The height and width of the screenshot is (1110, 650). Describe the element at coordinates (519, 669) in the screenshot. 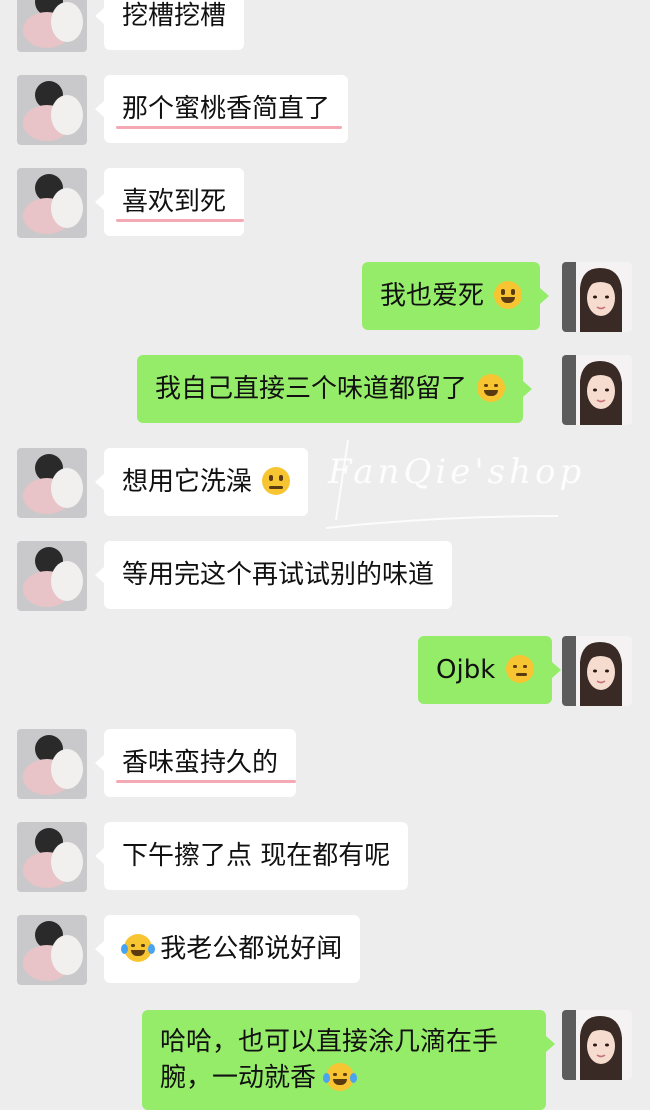

I see `smirking-face-emoji-icon` at that location.